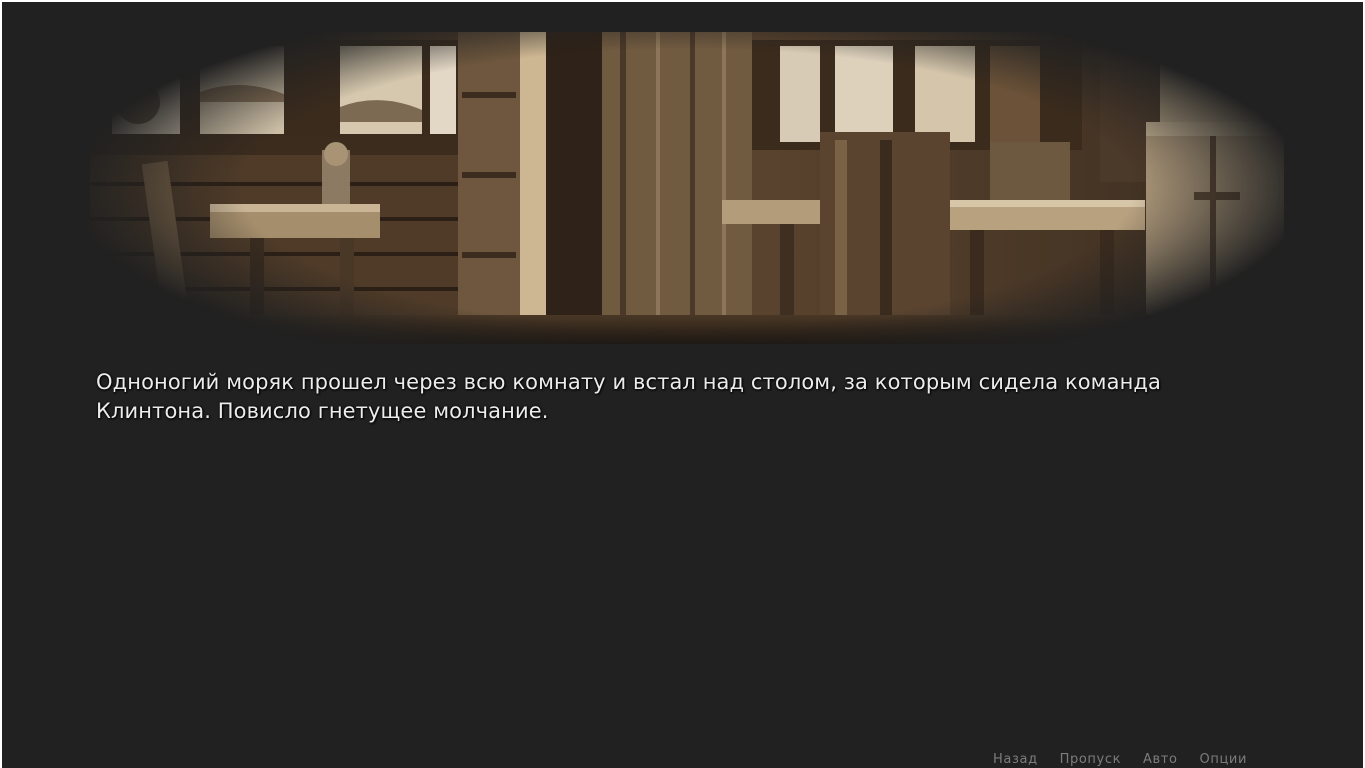 The width and height of the screenshot is (1365, 768). What do you see at coordinates (1223, 759) in the screenshot?
I see `options-button: Опции` at bounding box center [1223, 759].